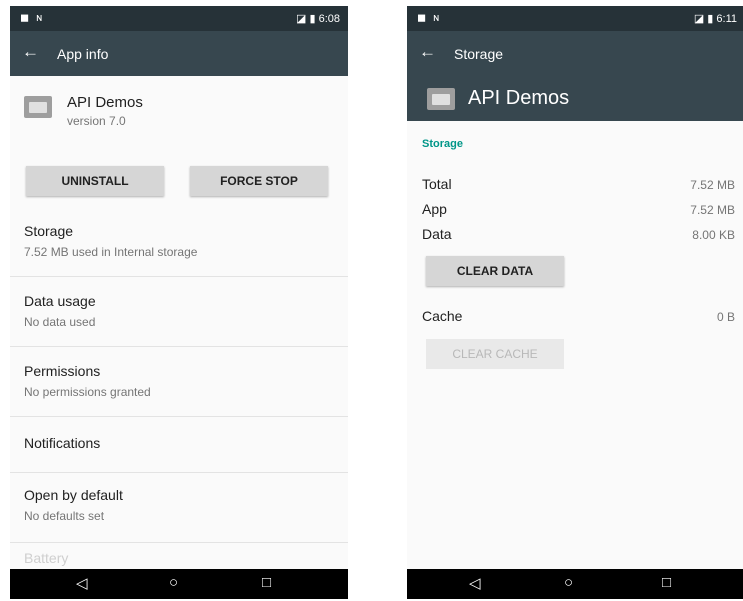 This screenshot has height=601, width=743. I want to click on storage-row-app: App 7.52 MB, so click(578, 209).